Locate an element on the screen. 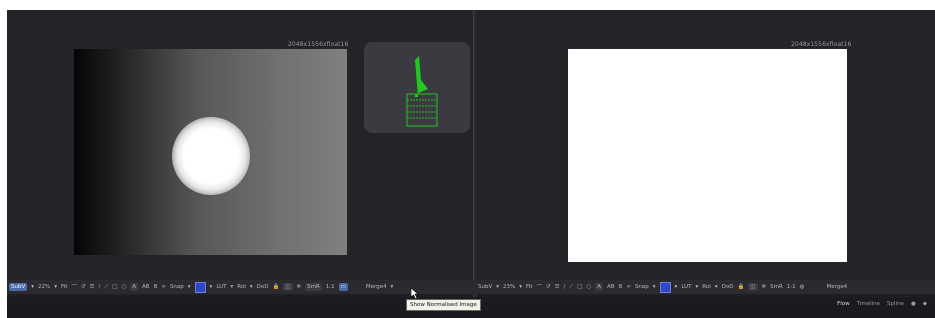  chat-icon: ◆ is located at coordinates (925, 304).